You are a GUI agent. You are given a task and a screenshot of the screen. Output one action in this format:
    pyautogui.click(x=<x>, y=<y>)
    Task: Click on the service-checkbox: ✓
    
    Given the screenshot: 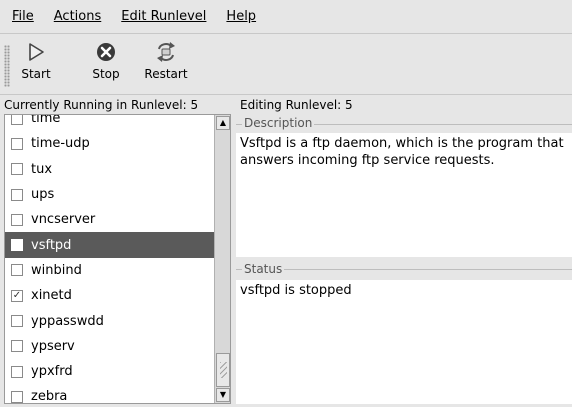 What is the action you would take?
    pyautogui.click(x=17, y=295)
    